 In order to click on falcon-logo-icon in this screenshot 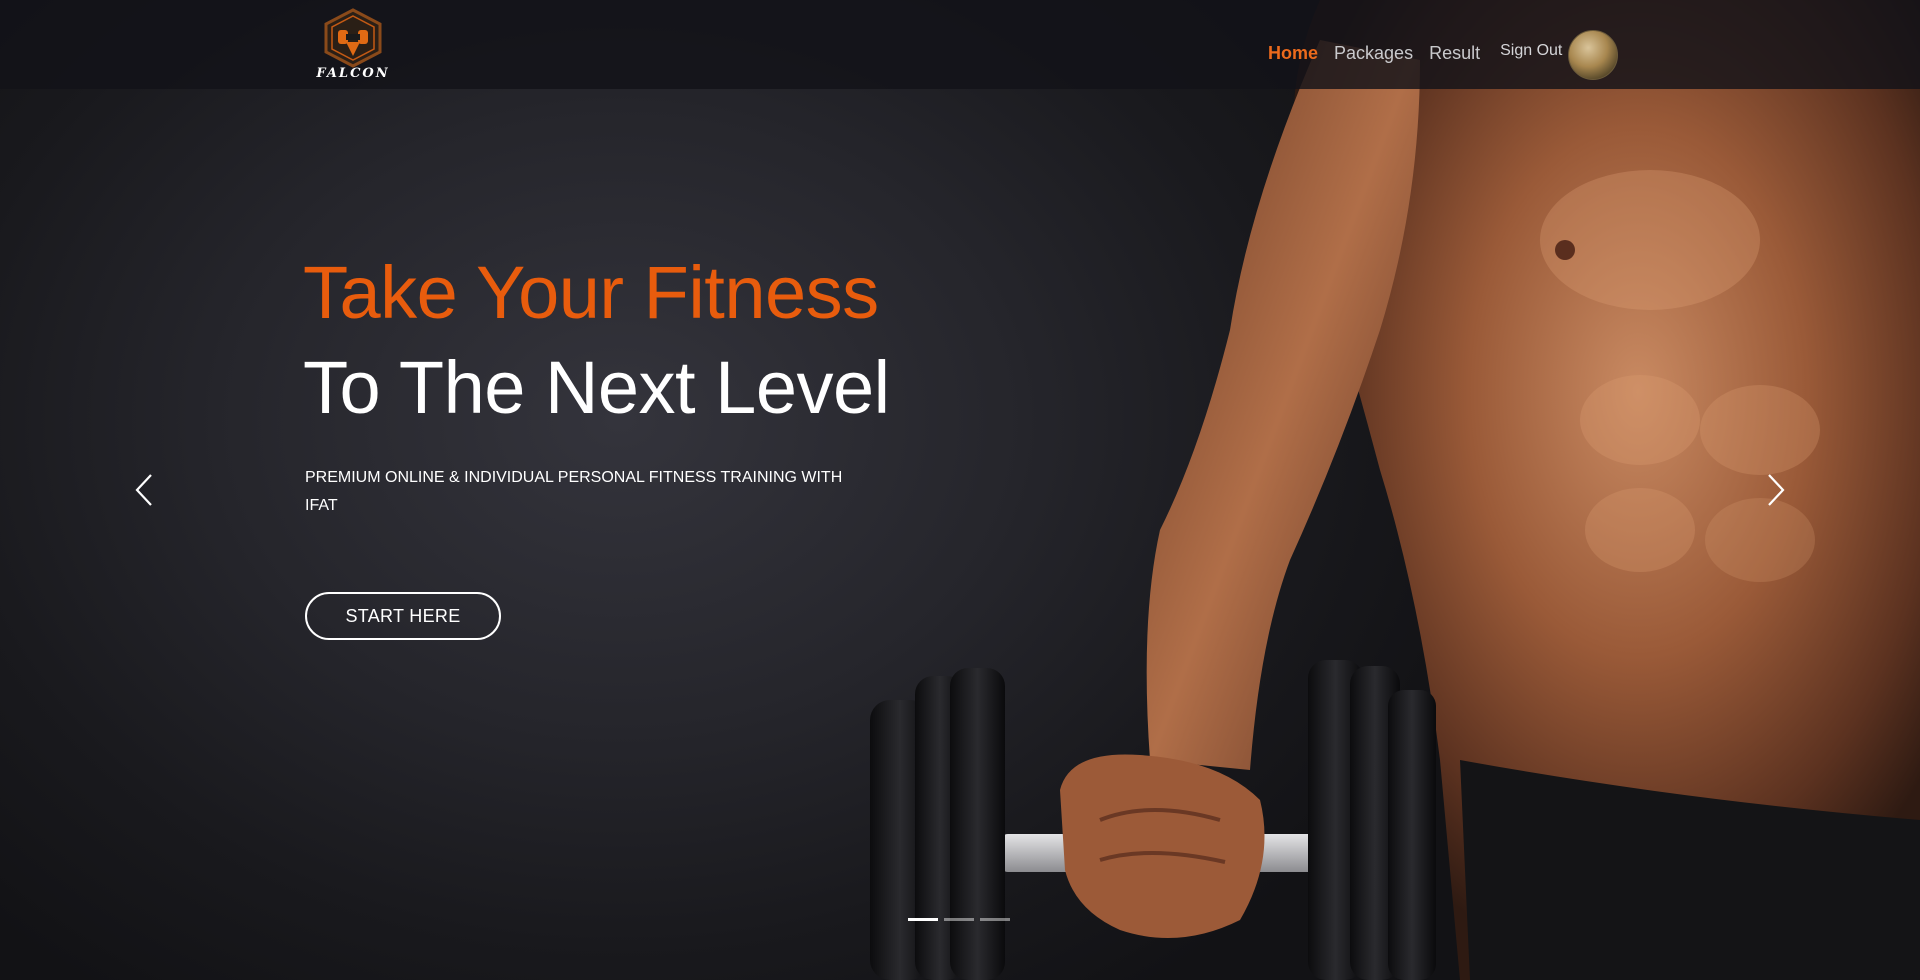, I will do `click(353, 38)`.